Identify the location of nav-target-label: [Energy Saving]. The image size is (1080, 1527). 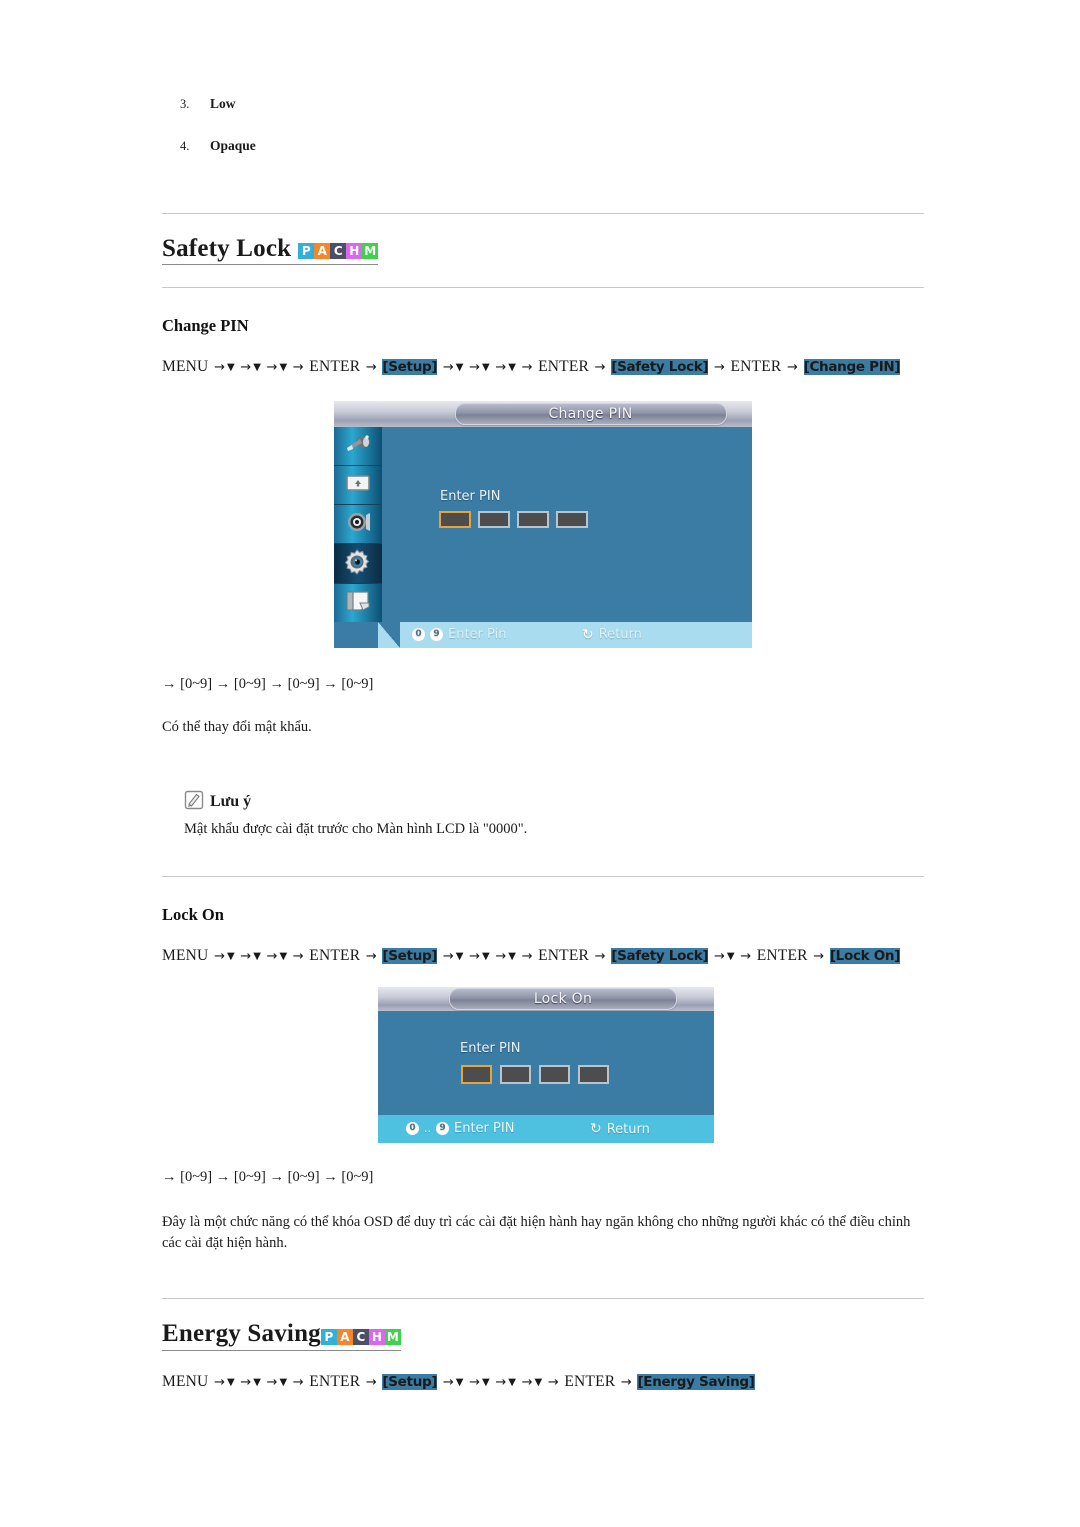
(696, 1381).